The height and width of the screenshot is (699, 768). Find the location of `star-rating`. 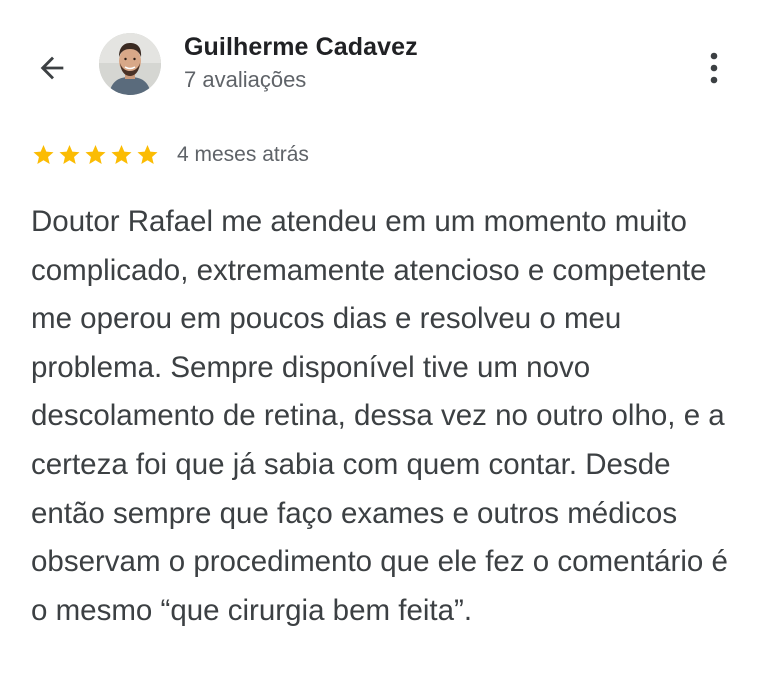

star-rating is located at coordinates (96, 155).